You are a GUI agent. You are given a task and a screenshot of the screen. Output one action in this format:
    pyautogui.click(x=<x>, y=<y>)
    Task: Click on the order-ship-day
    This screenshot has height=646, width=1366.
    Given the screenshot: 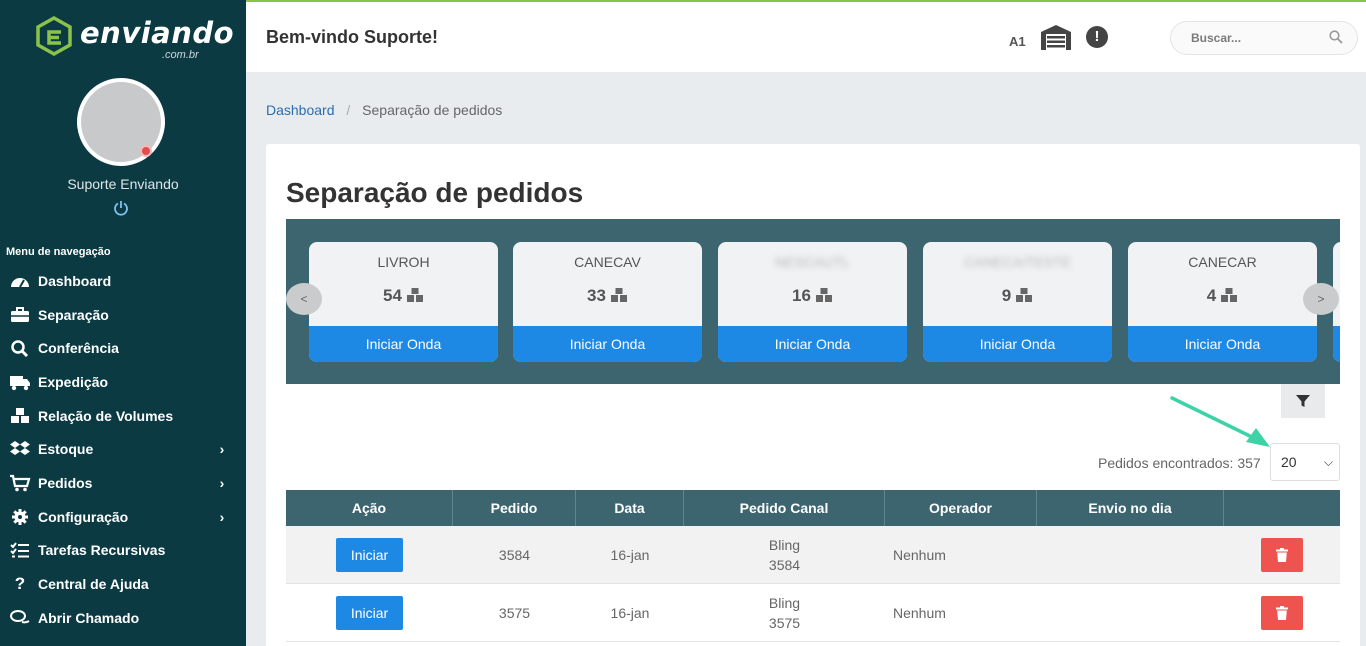 What is the action you would take?
    pyautogui.click(x=1130, y=612)
    